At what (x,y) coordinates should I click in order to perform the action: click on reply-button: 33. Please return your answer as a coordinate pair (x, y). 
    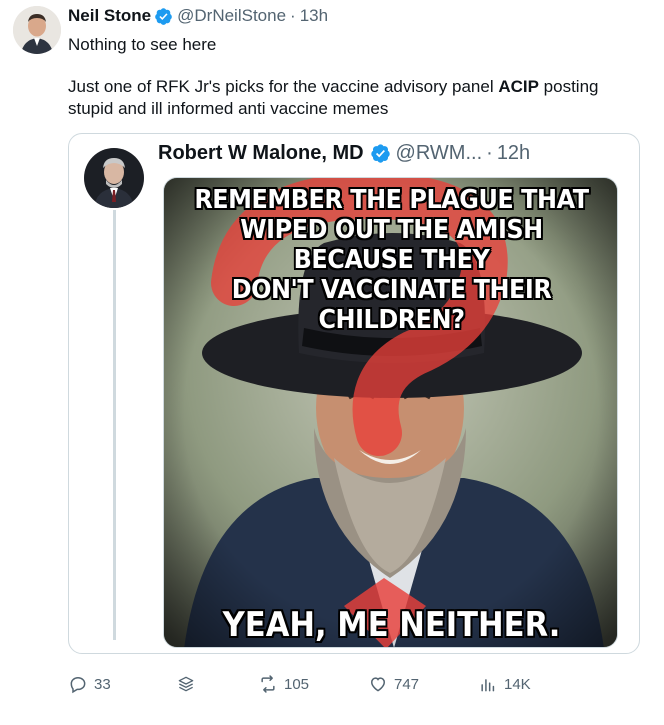
    Looking at the image, I should click on (89, 684).